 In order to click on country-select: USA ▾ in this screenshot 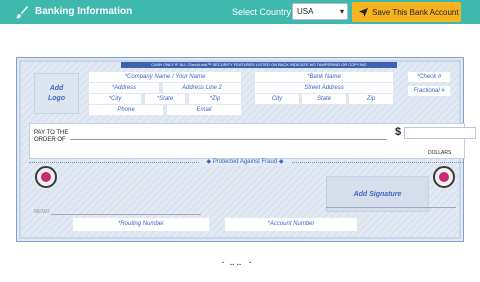, I will do `click(320, 11)`.